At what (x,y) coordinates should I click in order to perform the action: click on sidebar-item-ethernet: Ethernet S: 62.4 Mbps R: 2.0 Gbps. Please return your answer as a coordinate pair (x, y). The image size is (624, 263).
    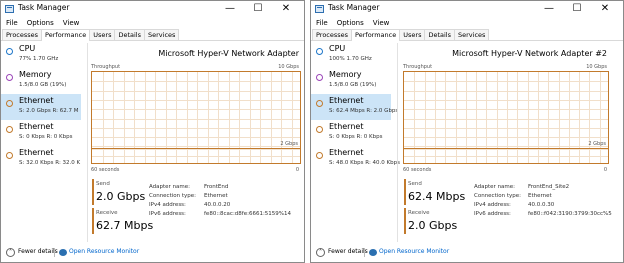
    Looking at the image, I should click on (354, 107).